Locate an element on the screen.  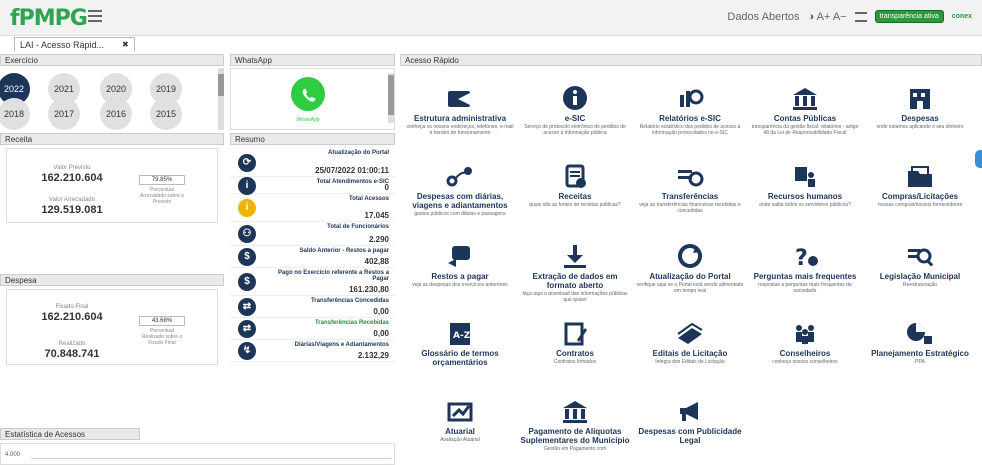
conex-badge: conex is located at coordinates (962, 16).